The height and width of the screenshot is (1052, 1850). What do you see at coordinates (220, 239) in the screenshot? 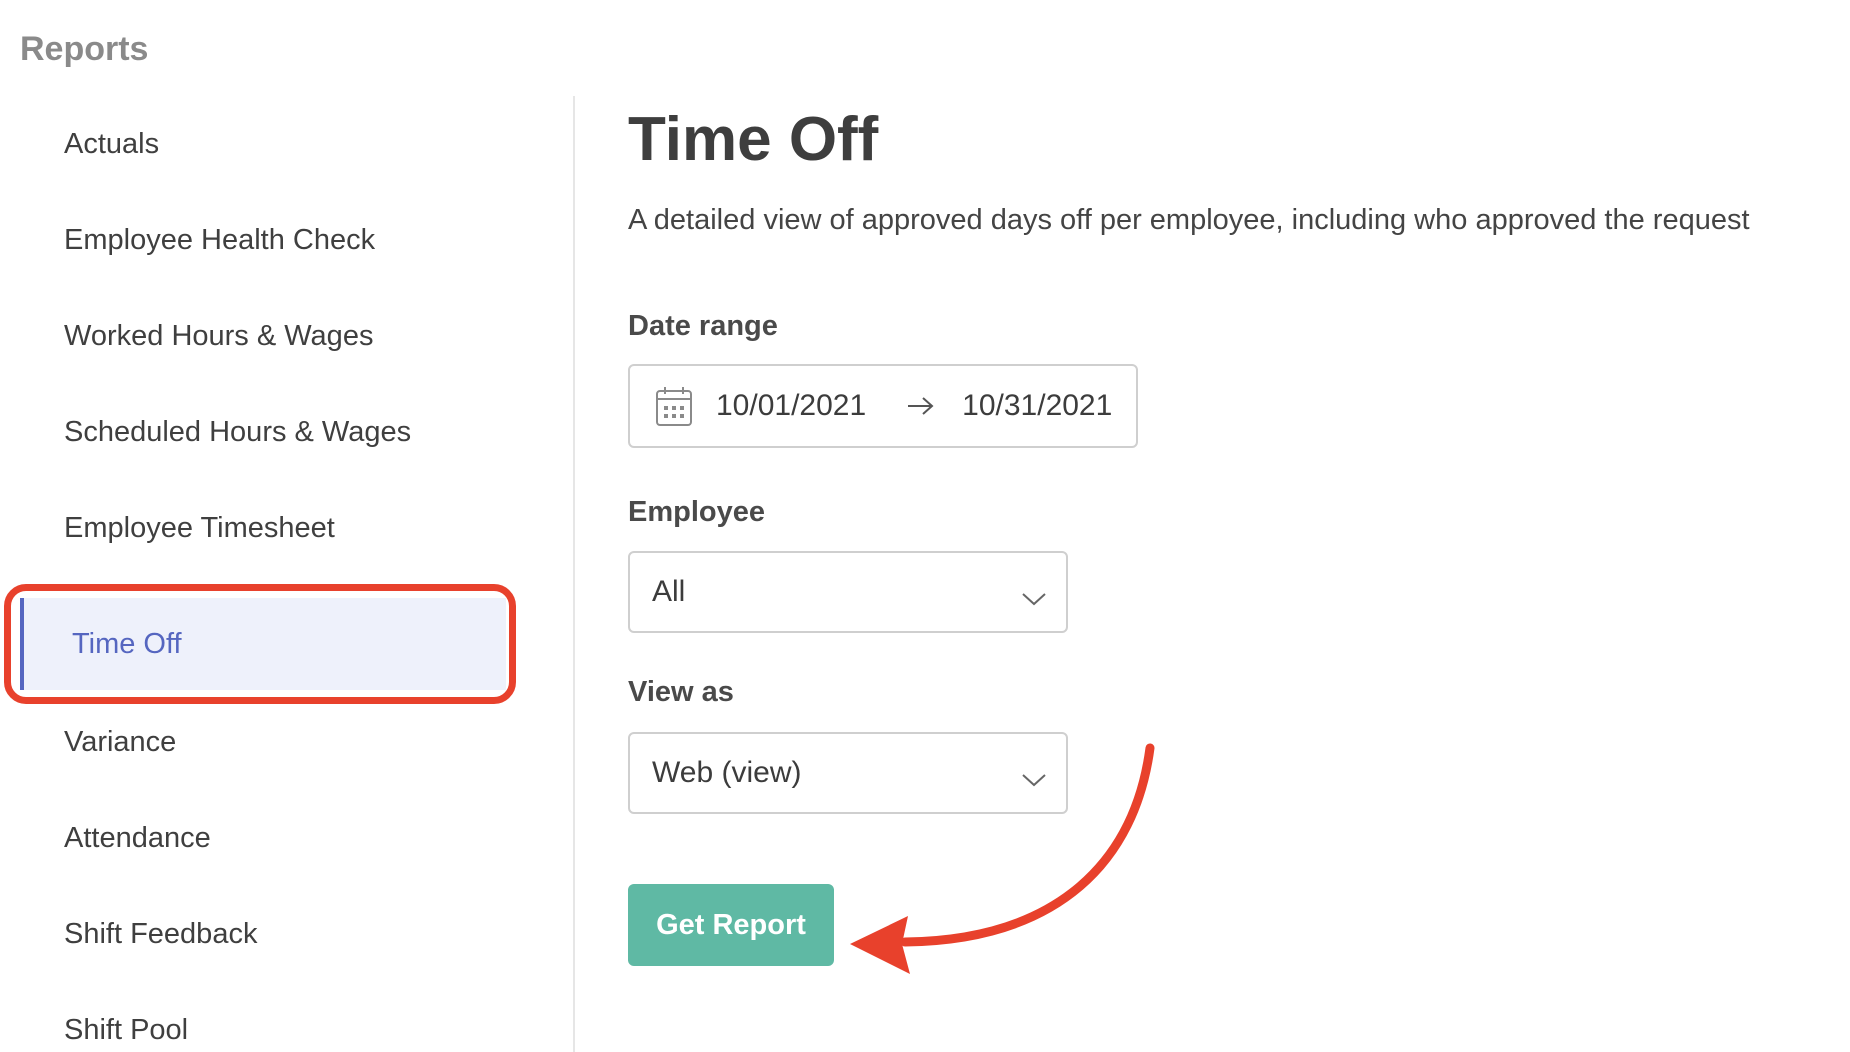
I see `sidebar-item-label: Employee Health Check` at bounding box center [220, 239].